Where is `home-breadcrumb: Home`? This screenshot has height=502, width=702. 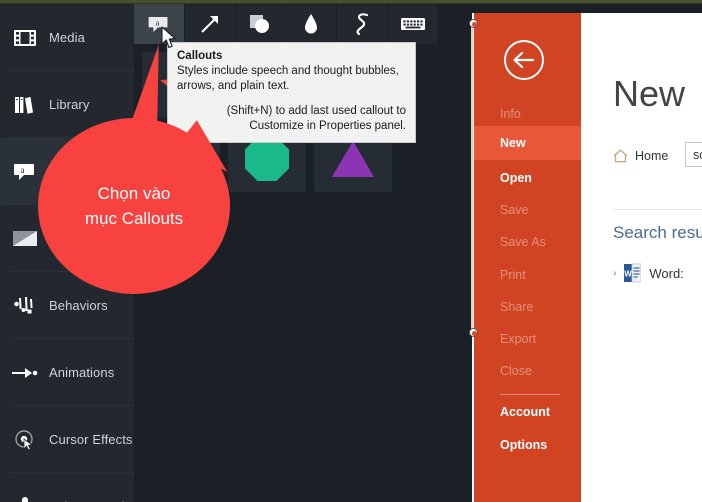
home-breadcrumb: Home is located at coordinates (640, 156).